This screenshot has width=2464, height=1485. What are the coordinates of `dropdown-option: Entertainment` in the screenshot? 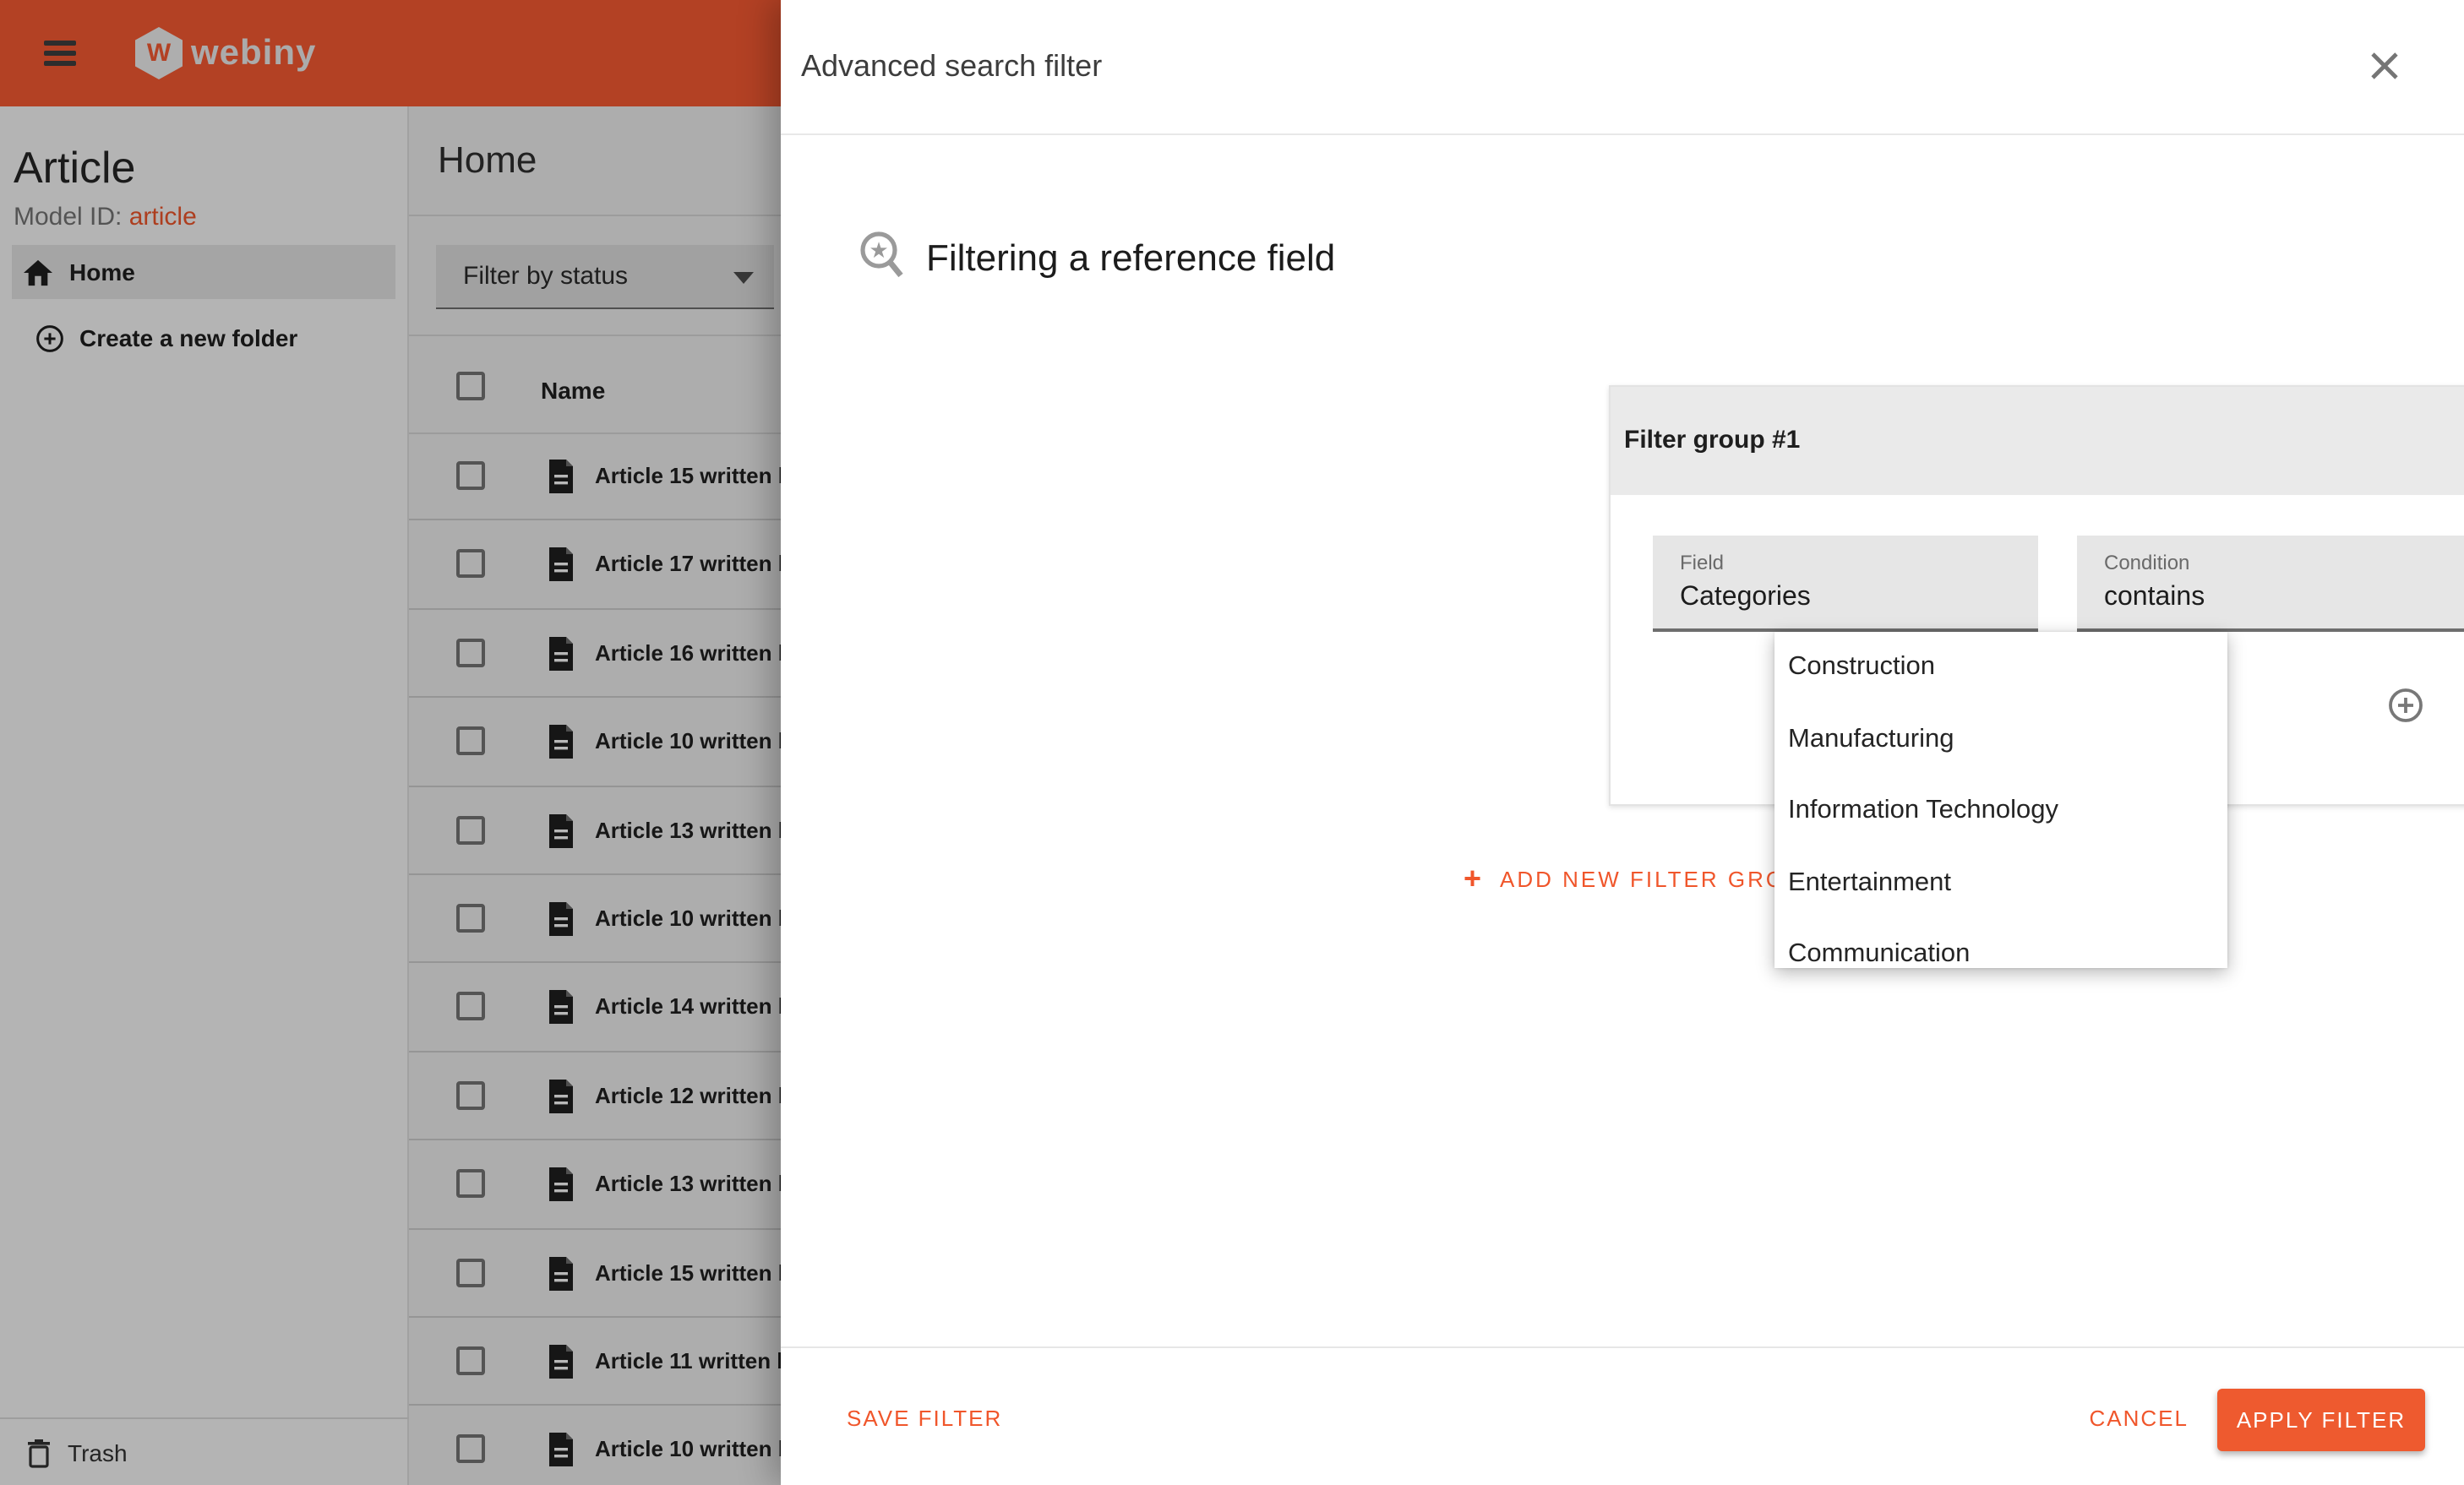 It's located at (2001, 883).